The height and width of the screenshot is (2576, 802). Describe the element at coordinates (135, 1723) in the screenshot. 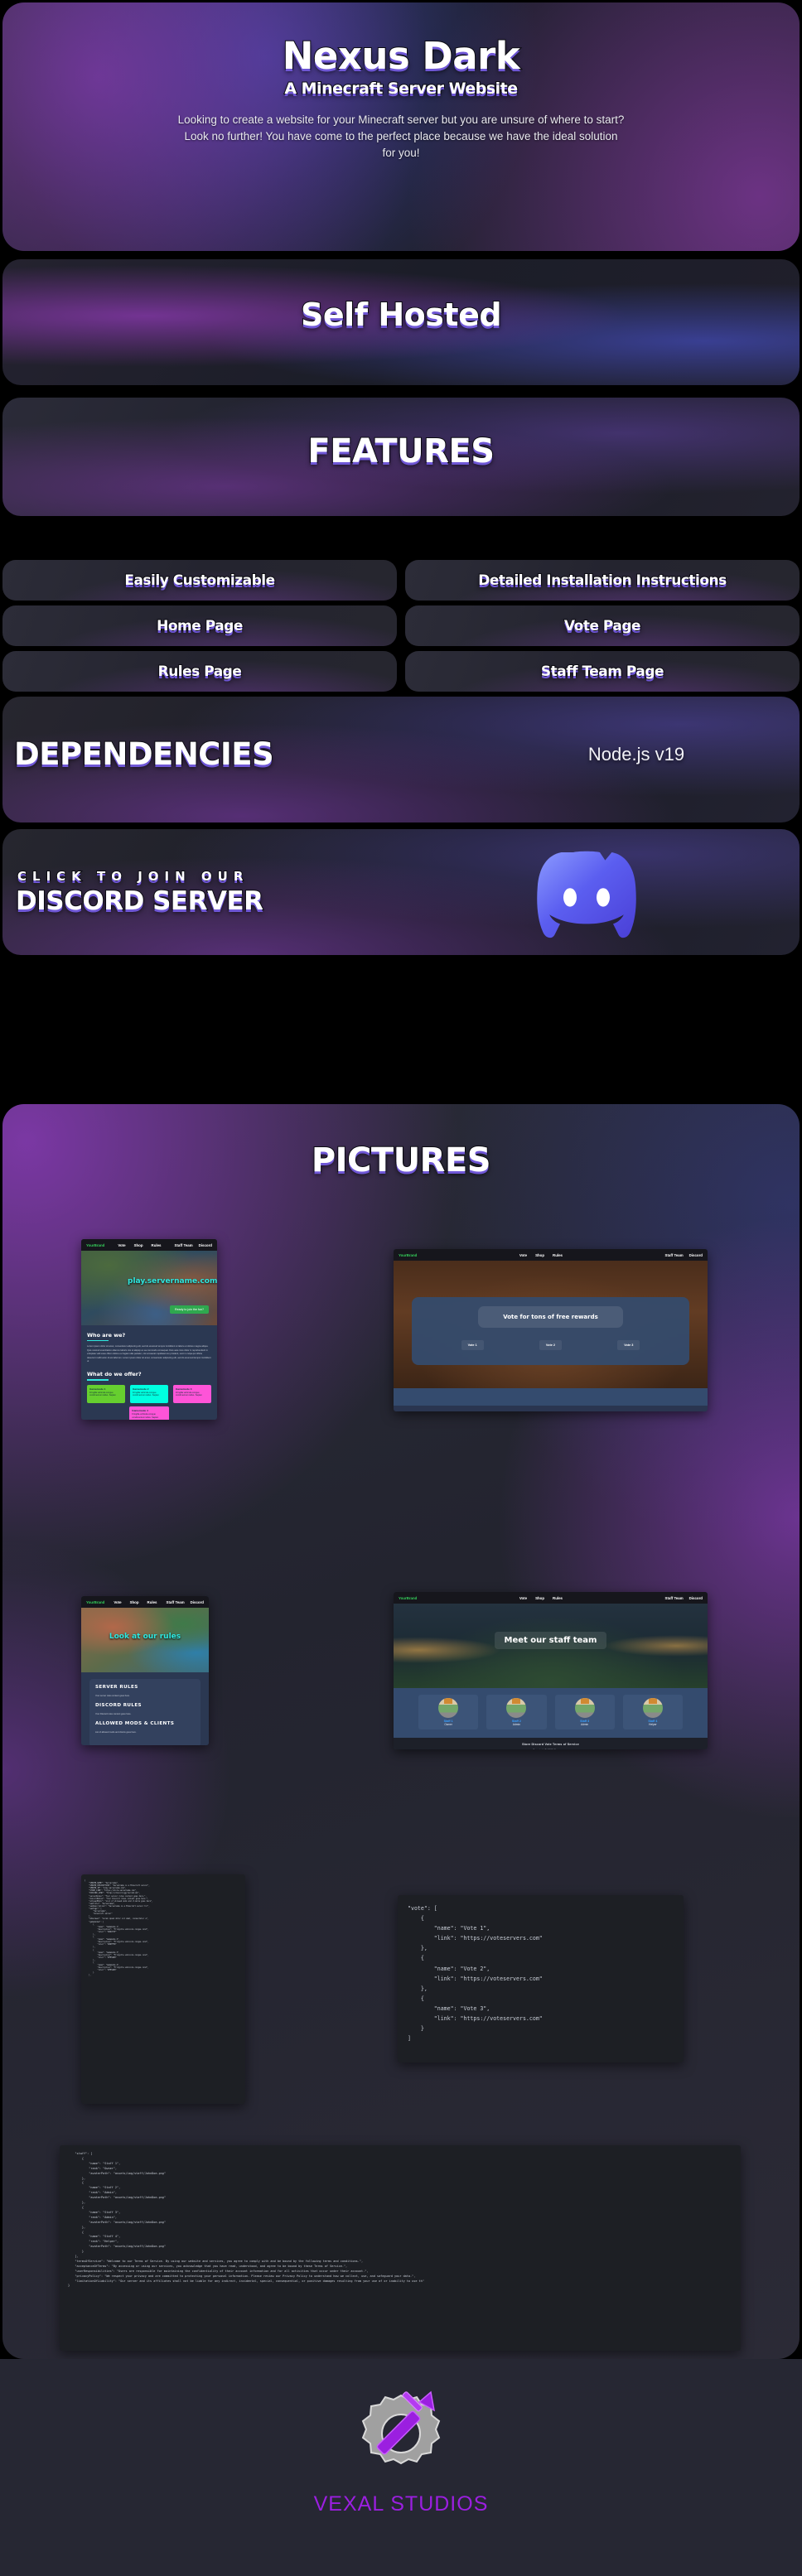

I see `rules-section-heading: ALLOWED MODS & CLIENTS` at that location.